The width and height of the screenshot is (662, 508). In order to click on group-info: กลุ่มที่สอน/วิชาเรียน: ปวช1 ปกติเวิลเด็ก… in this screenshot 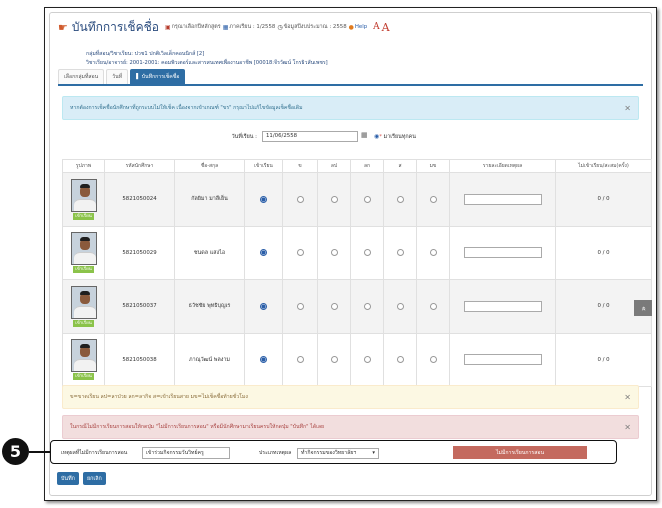, I will do `click(145, 54)`.